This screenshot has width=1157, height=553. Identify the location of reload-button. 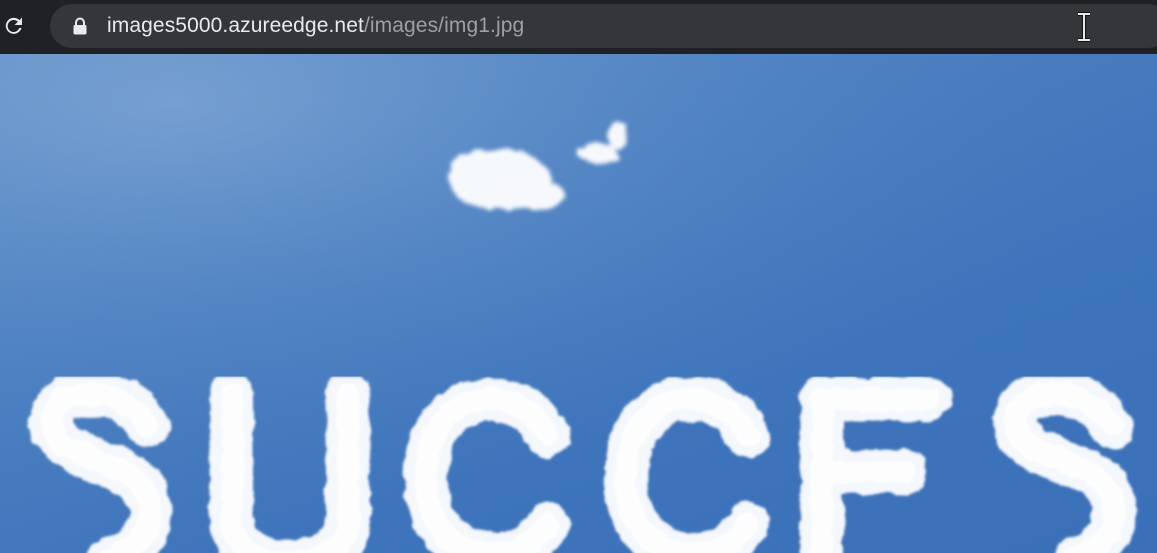
(14, 26).